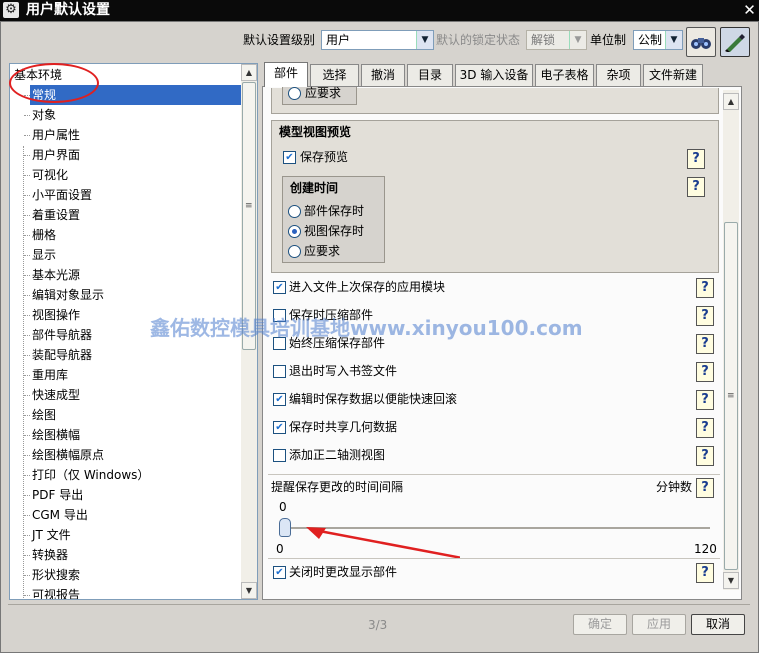 Image resolution: width=759 pixels, height=653 pixels. I want to click on close-icon: ✕, so click(749, 10).